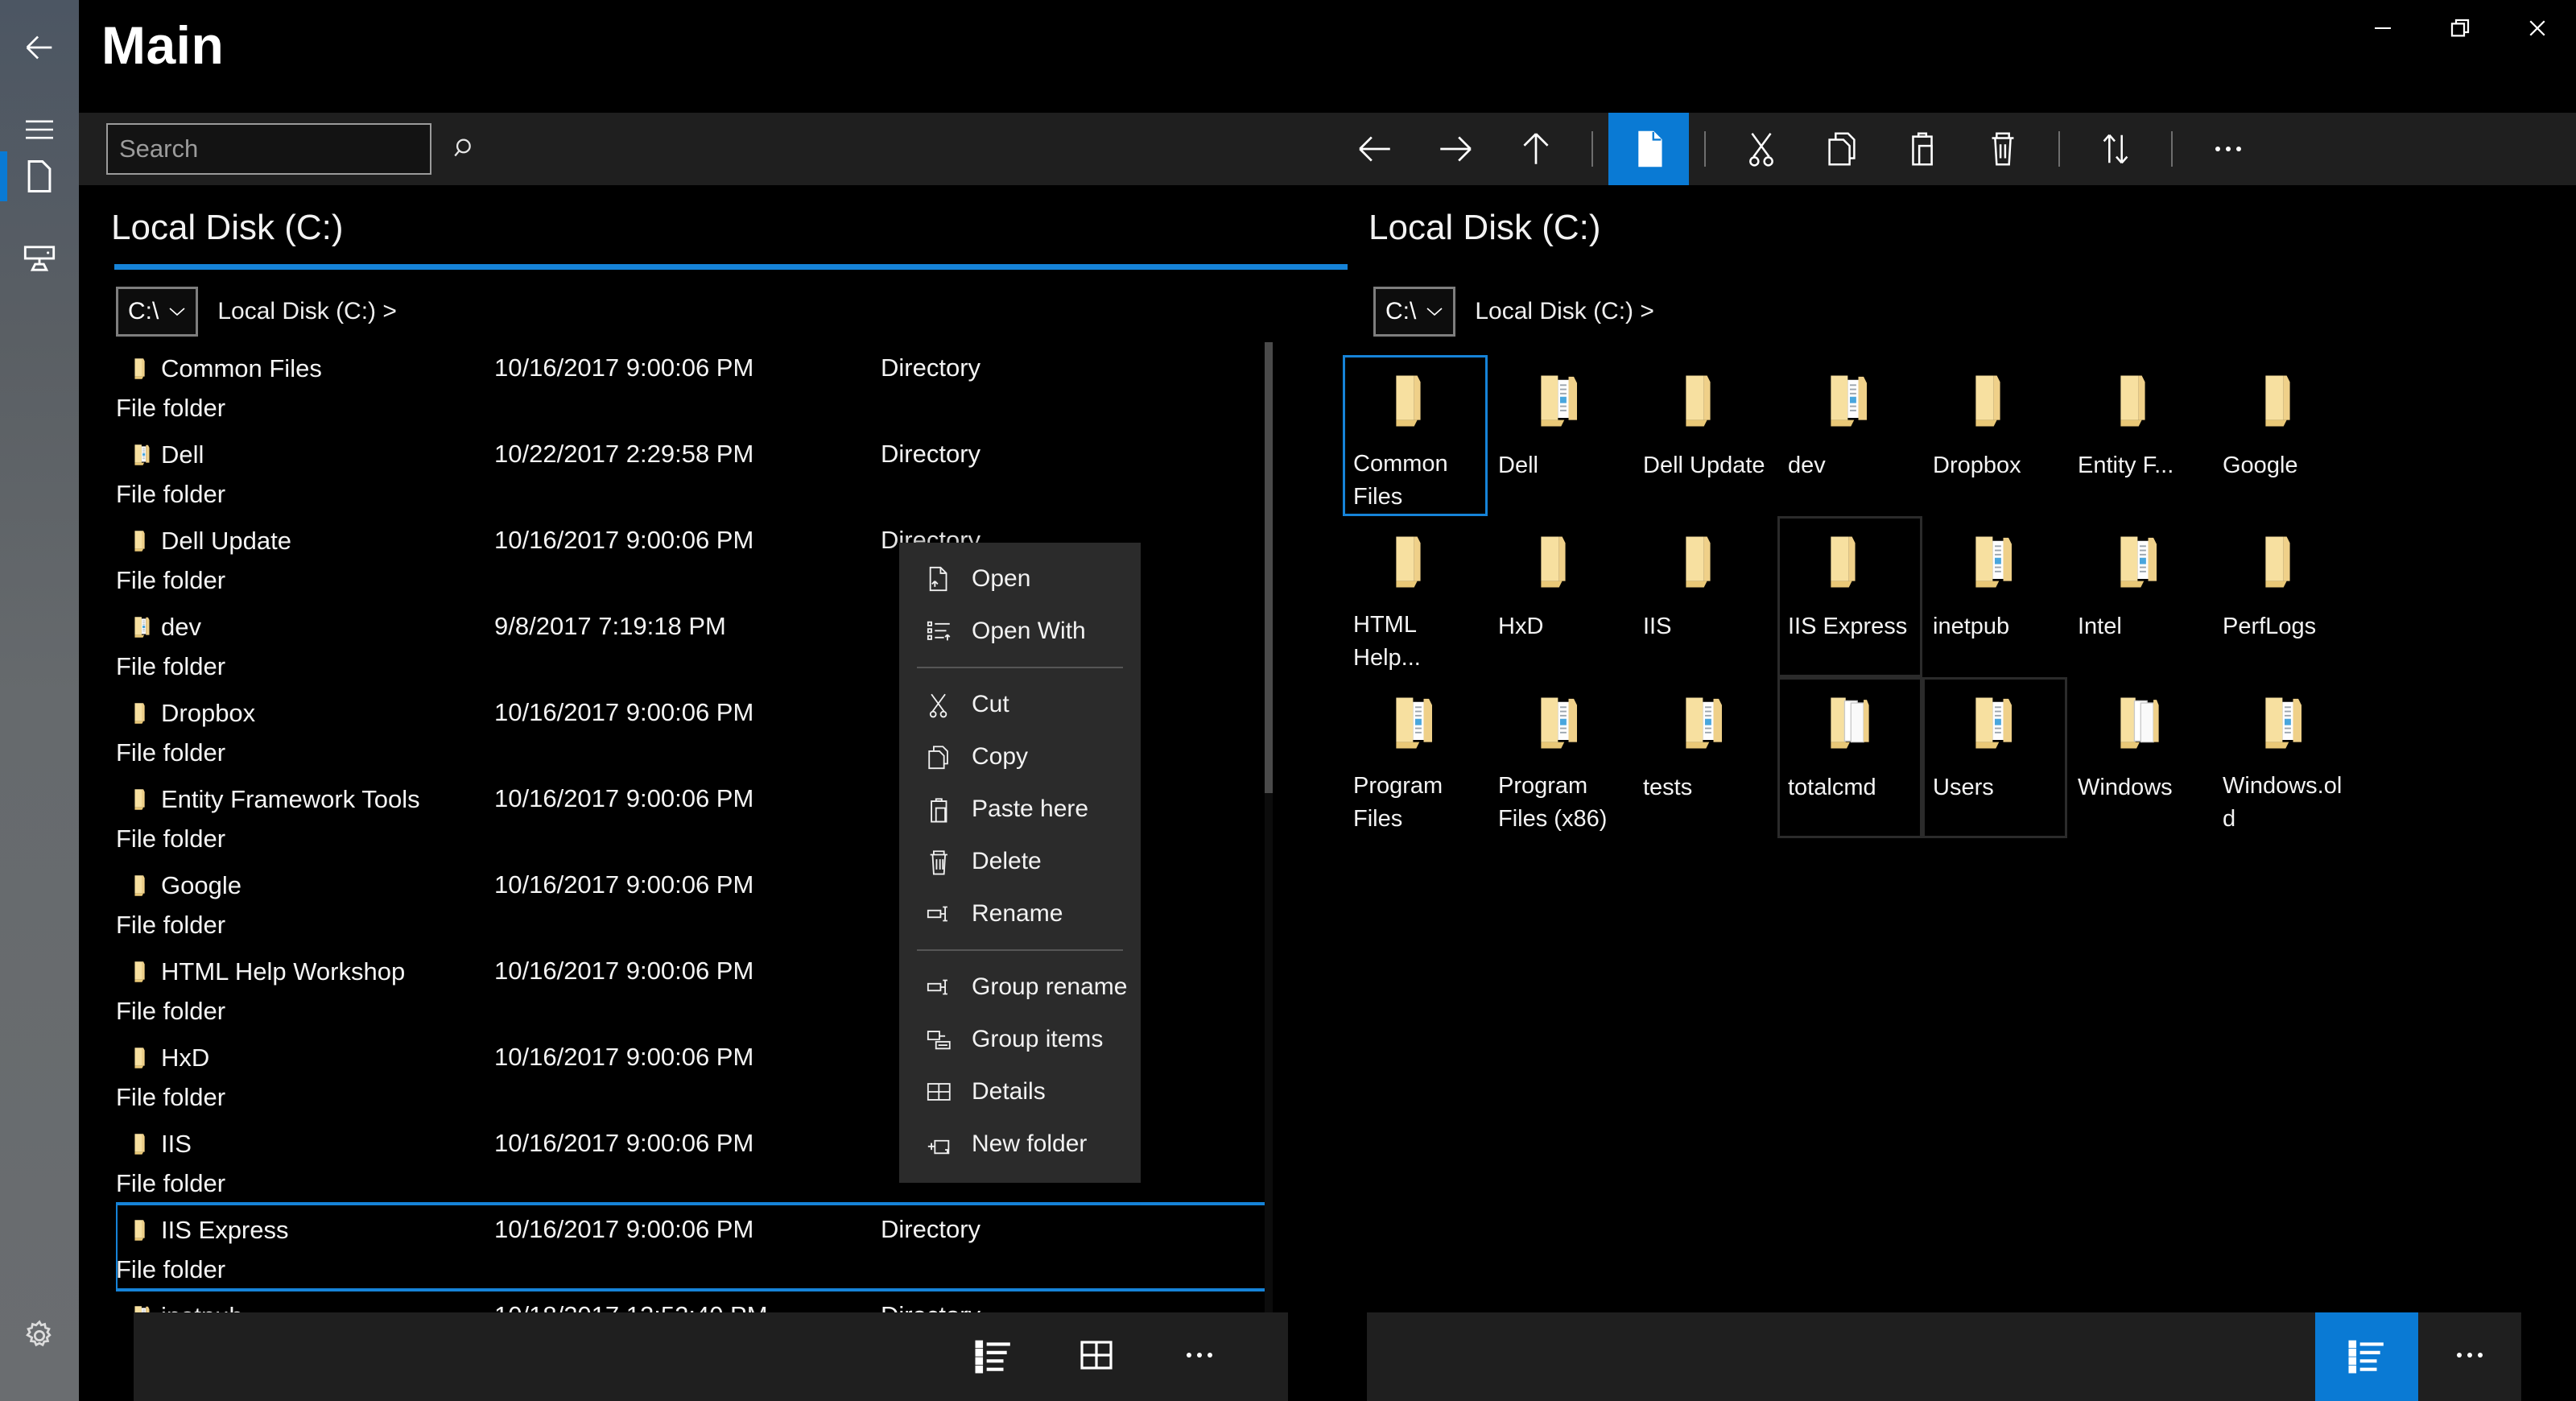  I want to click on left-panel-title: Local Disk (C:), so click(227, 227).